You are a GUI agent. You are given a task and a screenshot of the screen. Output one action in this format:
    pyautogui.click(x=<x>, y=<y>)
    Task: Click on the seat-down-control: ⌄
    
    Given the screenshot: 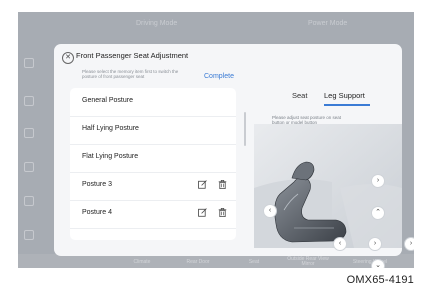 What is the action you would take?
    pyautogui.click(x=378, y=263)
    